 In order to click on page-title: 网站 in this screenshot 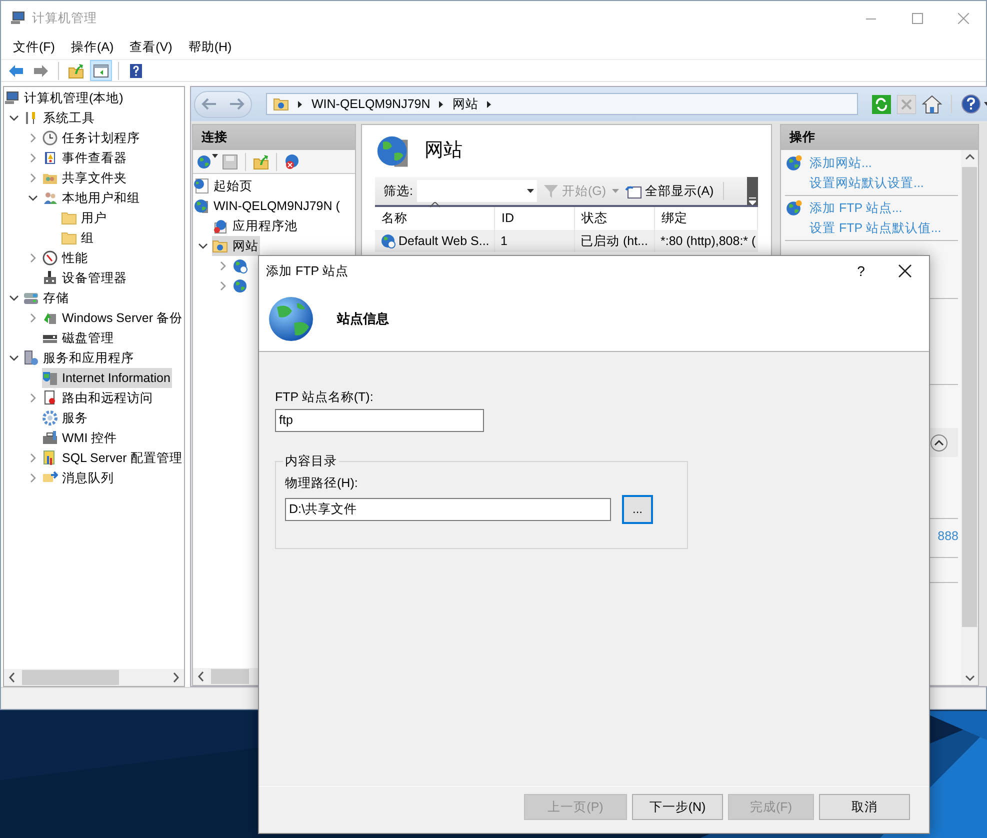, I will do `click(443, 150)`.